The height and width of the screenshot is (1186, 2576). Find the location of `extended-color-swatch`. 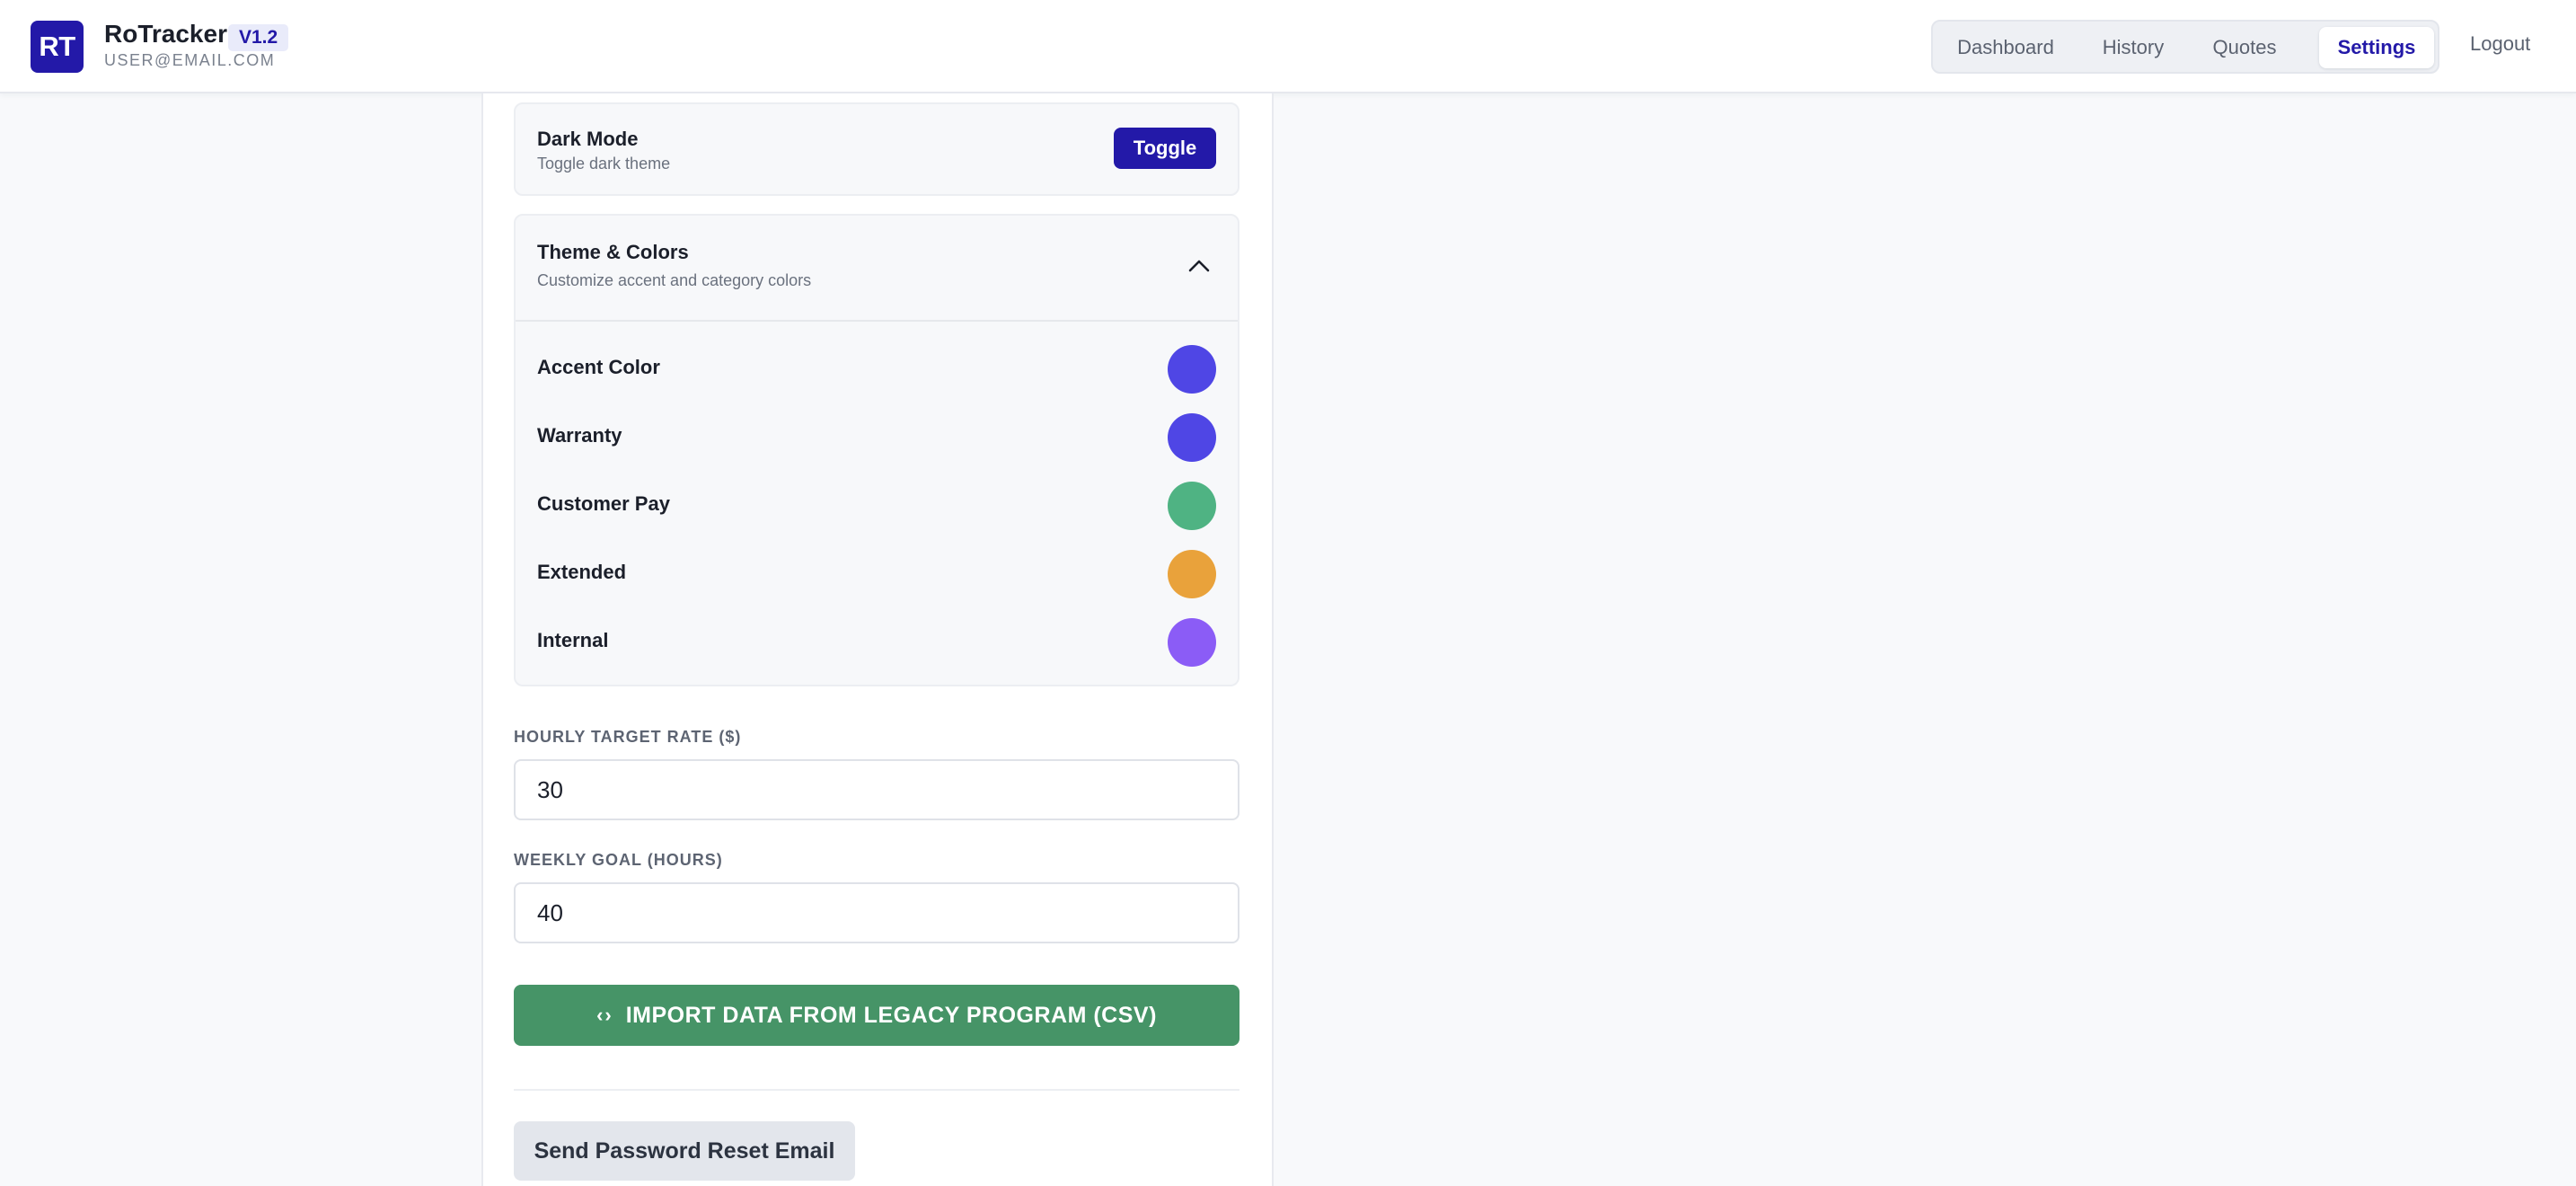

extended-color-swatch is located at coordinates (1192, 574).